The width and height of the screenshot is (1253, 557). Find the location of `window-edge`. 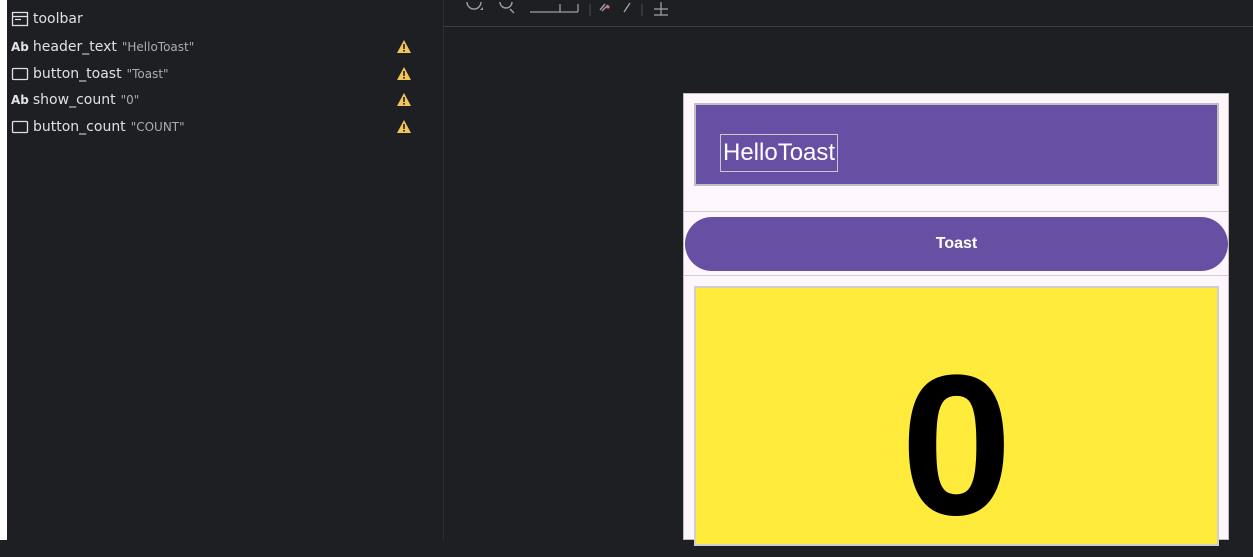

window-edge is located at coordinates (3, 270).